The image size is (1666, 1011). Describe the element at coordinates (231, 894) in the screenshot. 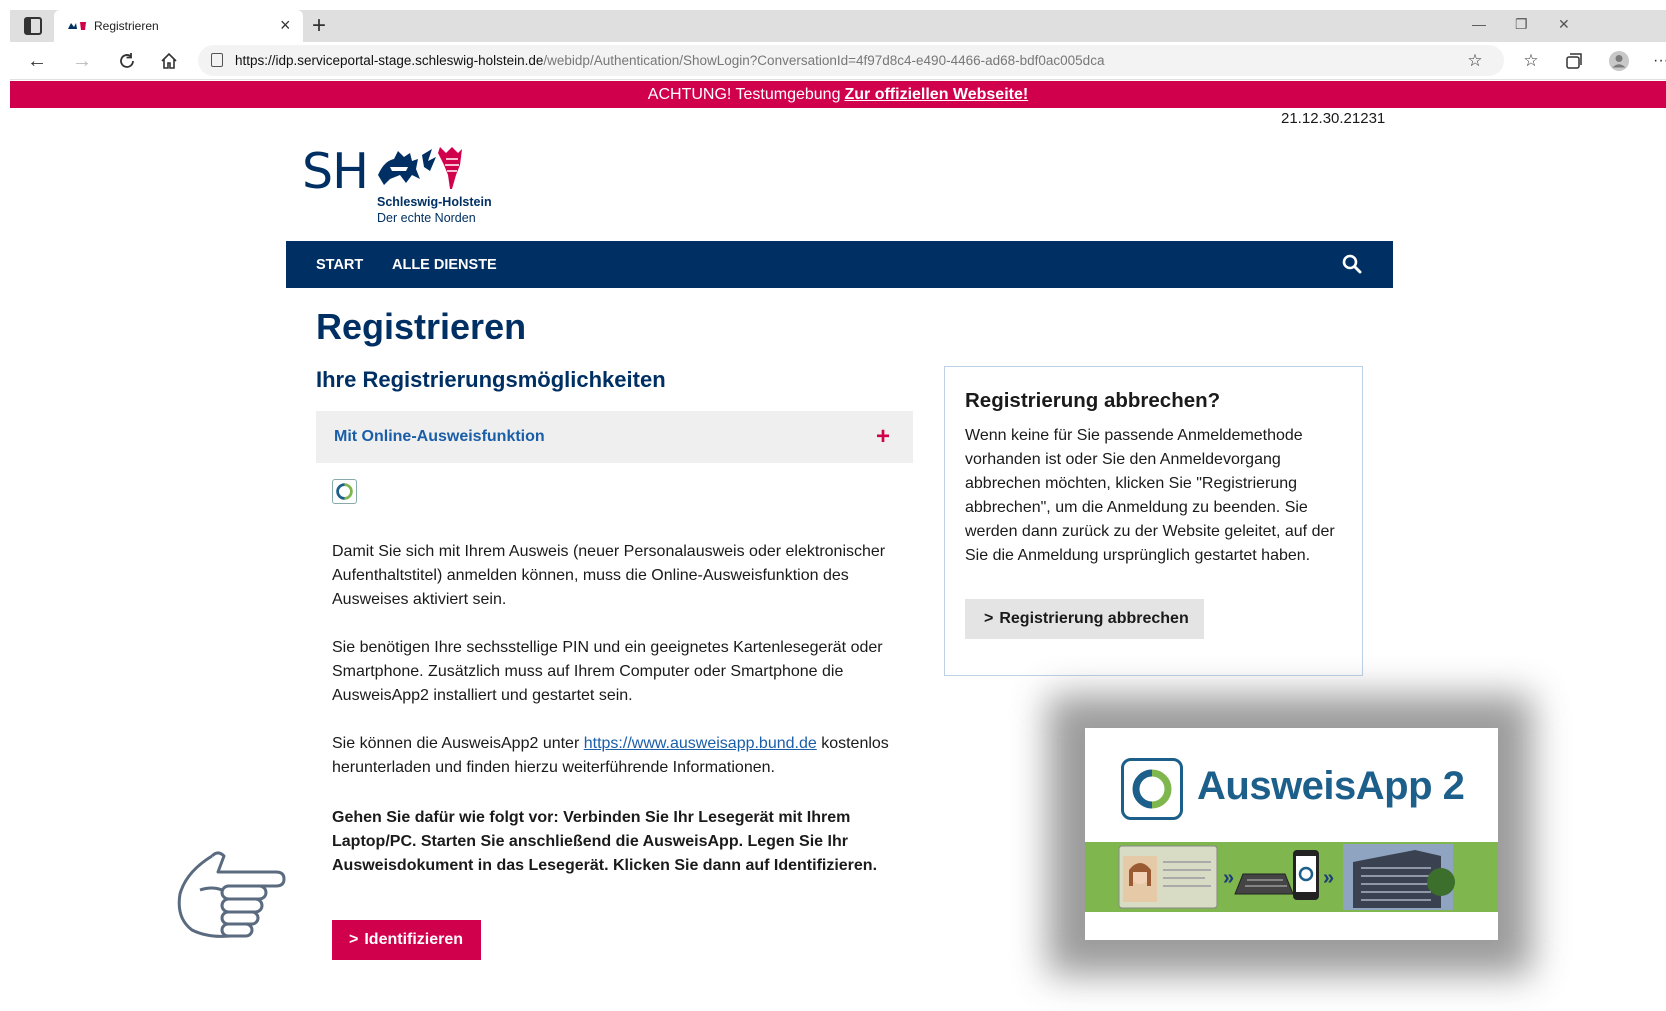

I see `pointing-hand-icon` at that location.